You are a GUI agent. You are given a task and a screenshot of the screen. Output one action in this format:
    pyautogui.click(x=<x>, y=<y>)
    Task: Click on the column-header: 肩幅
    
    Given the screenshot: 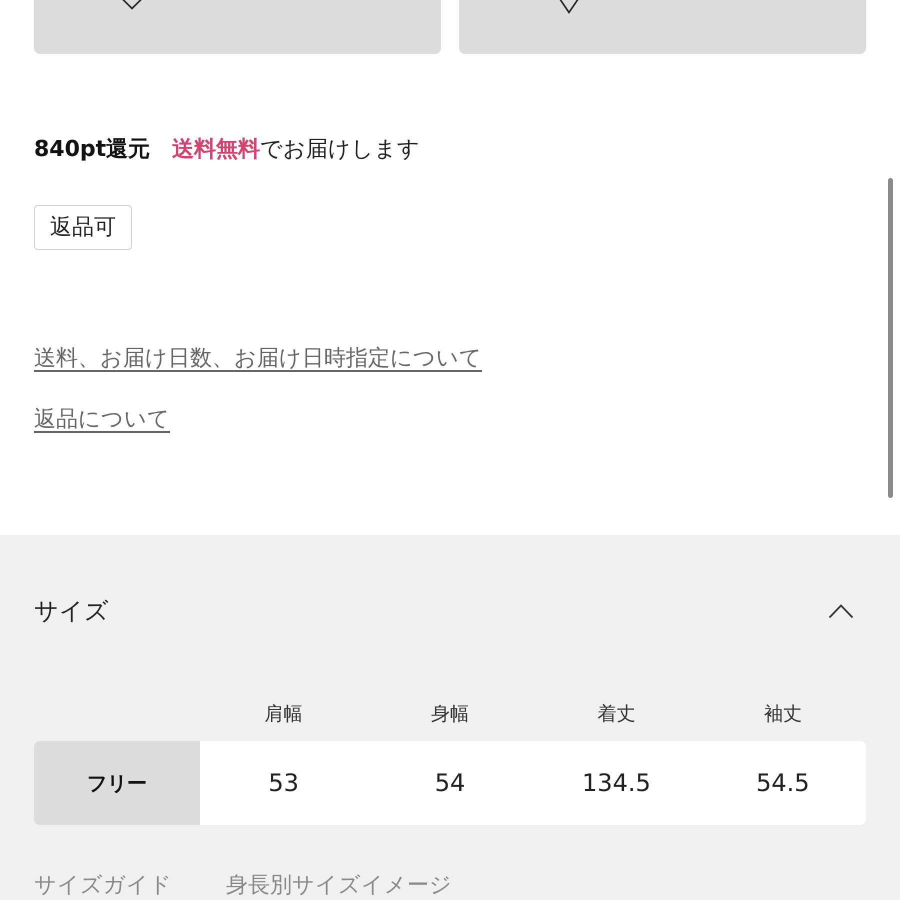 What is the action you would take?
    pyautogui.click(x=283, y=714)
    